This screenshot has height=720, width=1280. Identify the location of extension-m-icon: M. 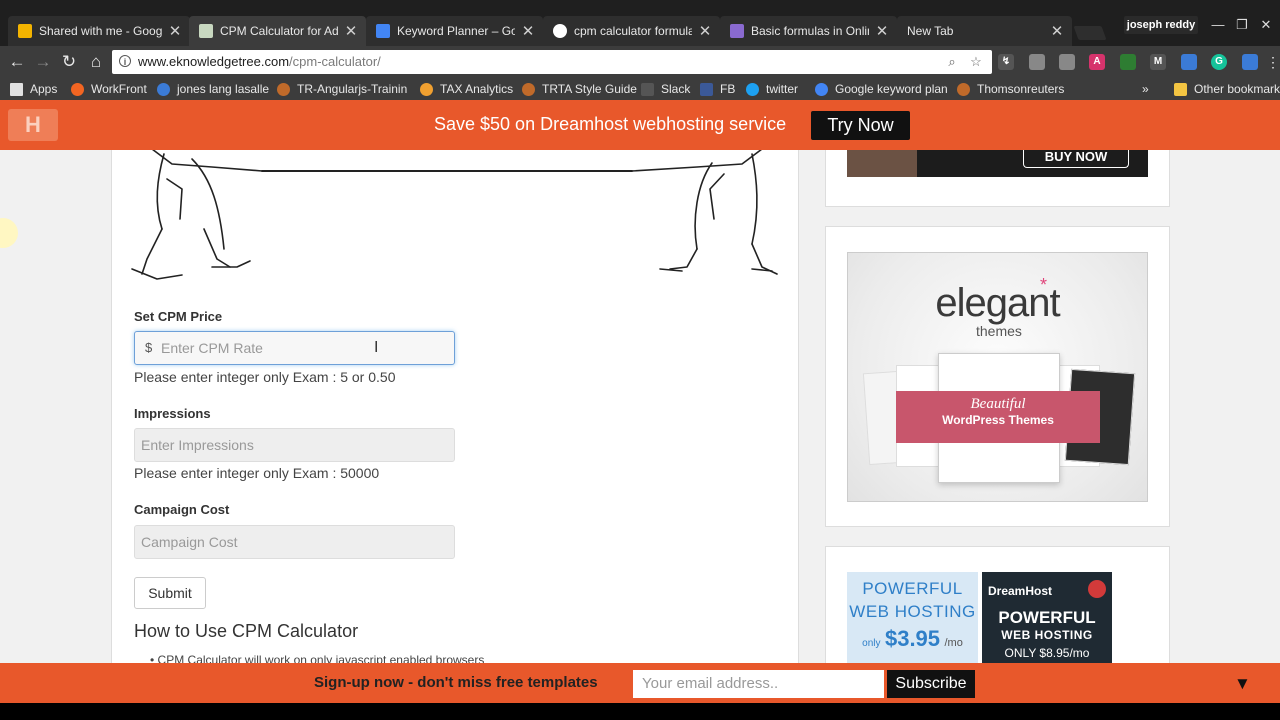
(1158, 62).